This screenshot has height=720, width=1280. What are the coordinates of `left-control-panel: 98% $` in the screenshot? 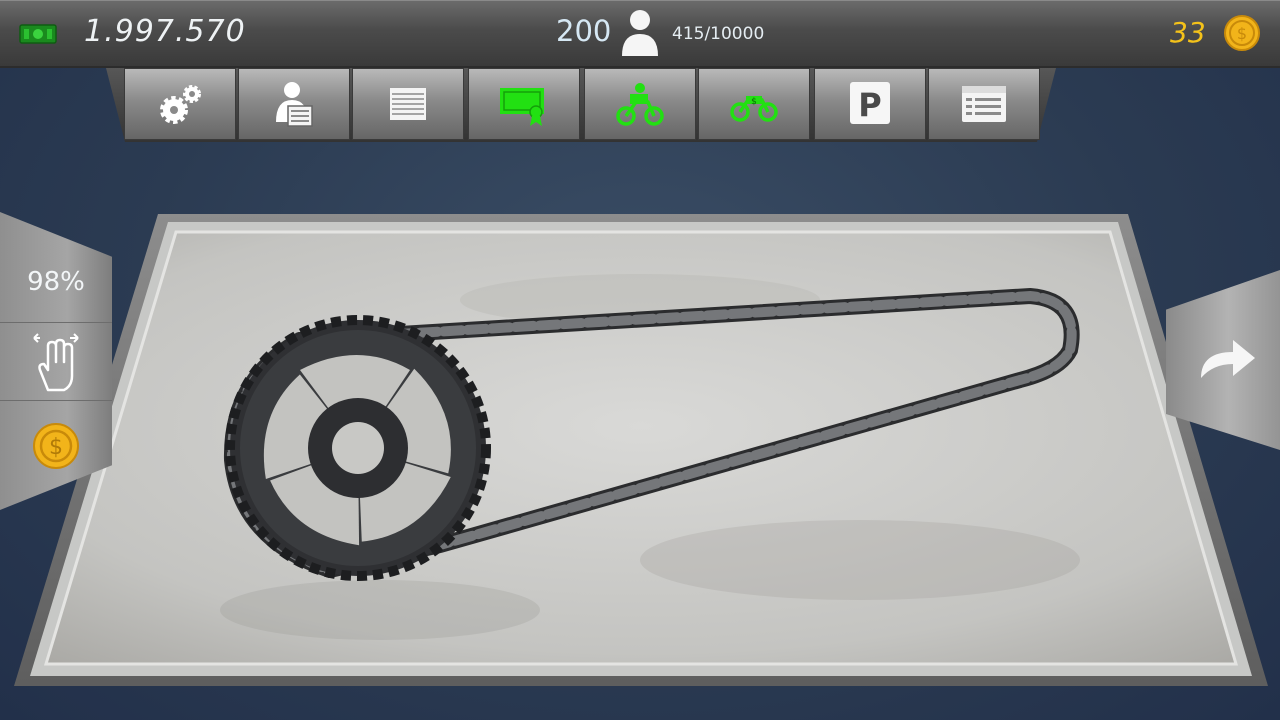 It's located at (56, 361).